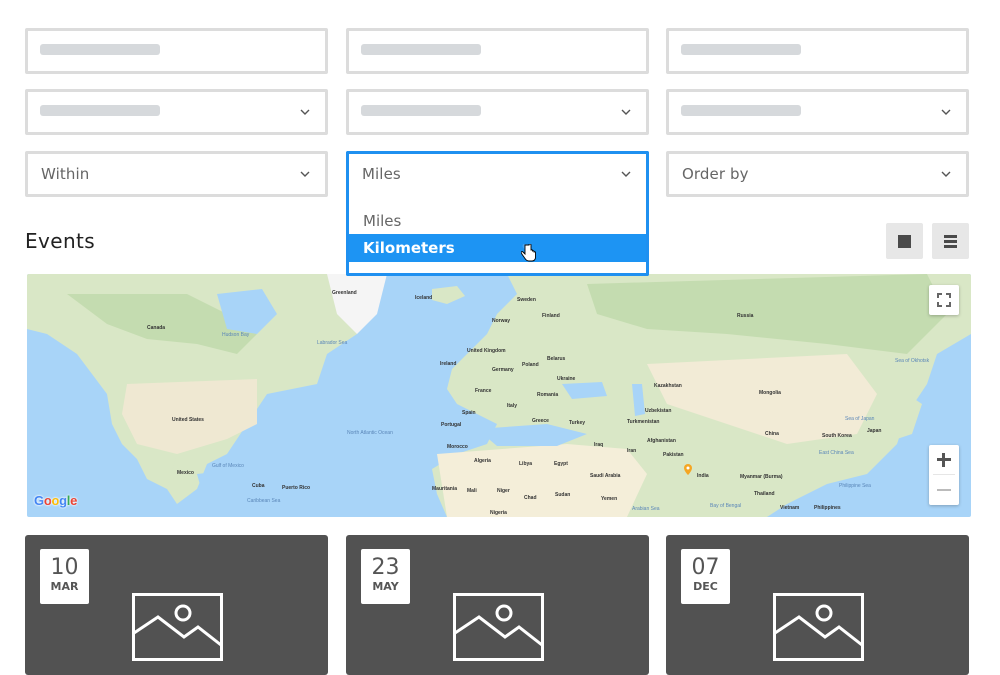 This screenshot has height=675, width=1000. I want to click on map-label: Nigeria, so click(498, 513).